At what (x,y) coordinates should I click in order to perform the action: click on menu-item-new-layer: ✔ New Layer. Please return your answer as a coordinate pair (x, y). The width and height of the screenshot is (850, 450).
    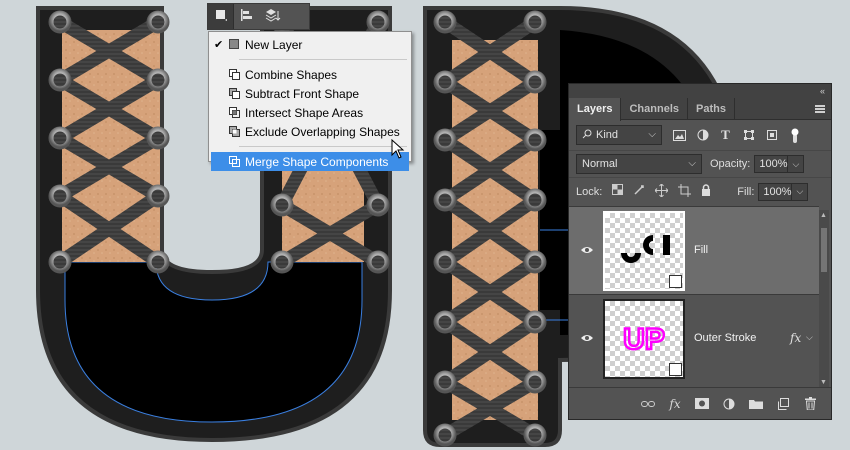
    Looking at the image, I should click on (310, 44).